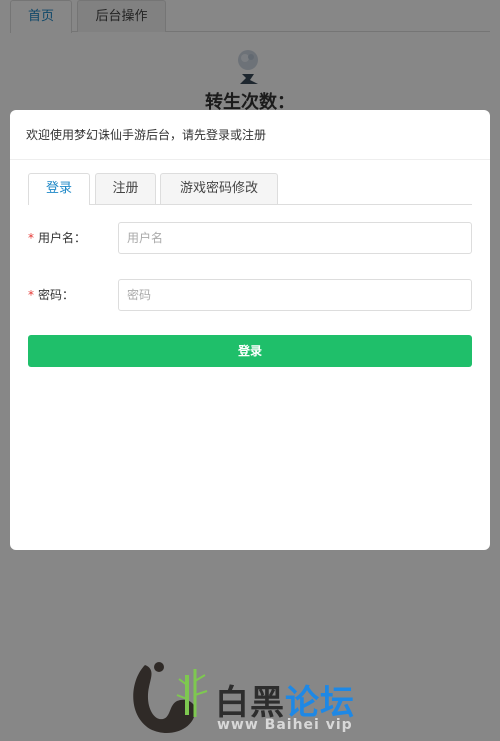 The image size is (500, 741). Describe the element at coordinates (219, 188) in the screenshot. I see `tab-change-game-password: 游戏密码修改` at that location.